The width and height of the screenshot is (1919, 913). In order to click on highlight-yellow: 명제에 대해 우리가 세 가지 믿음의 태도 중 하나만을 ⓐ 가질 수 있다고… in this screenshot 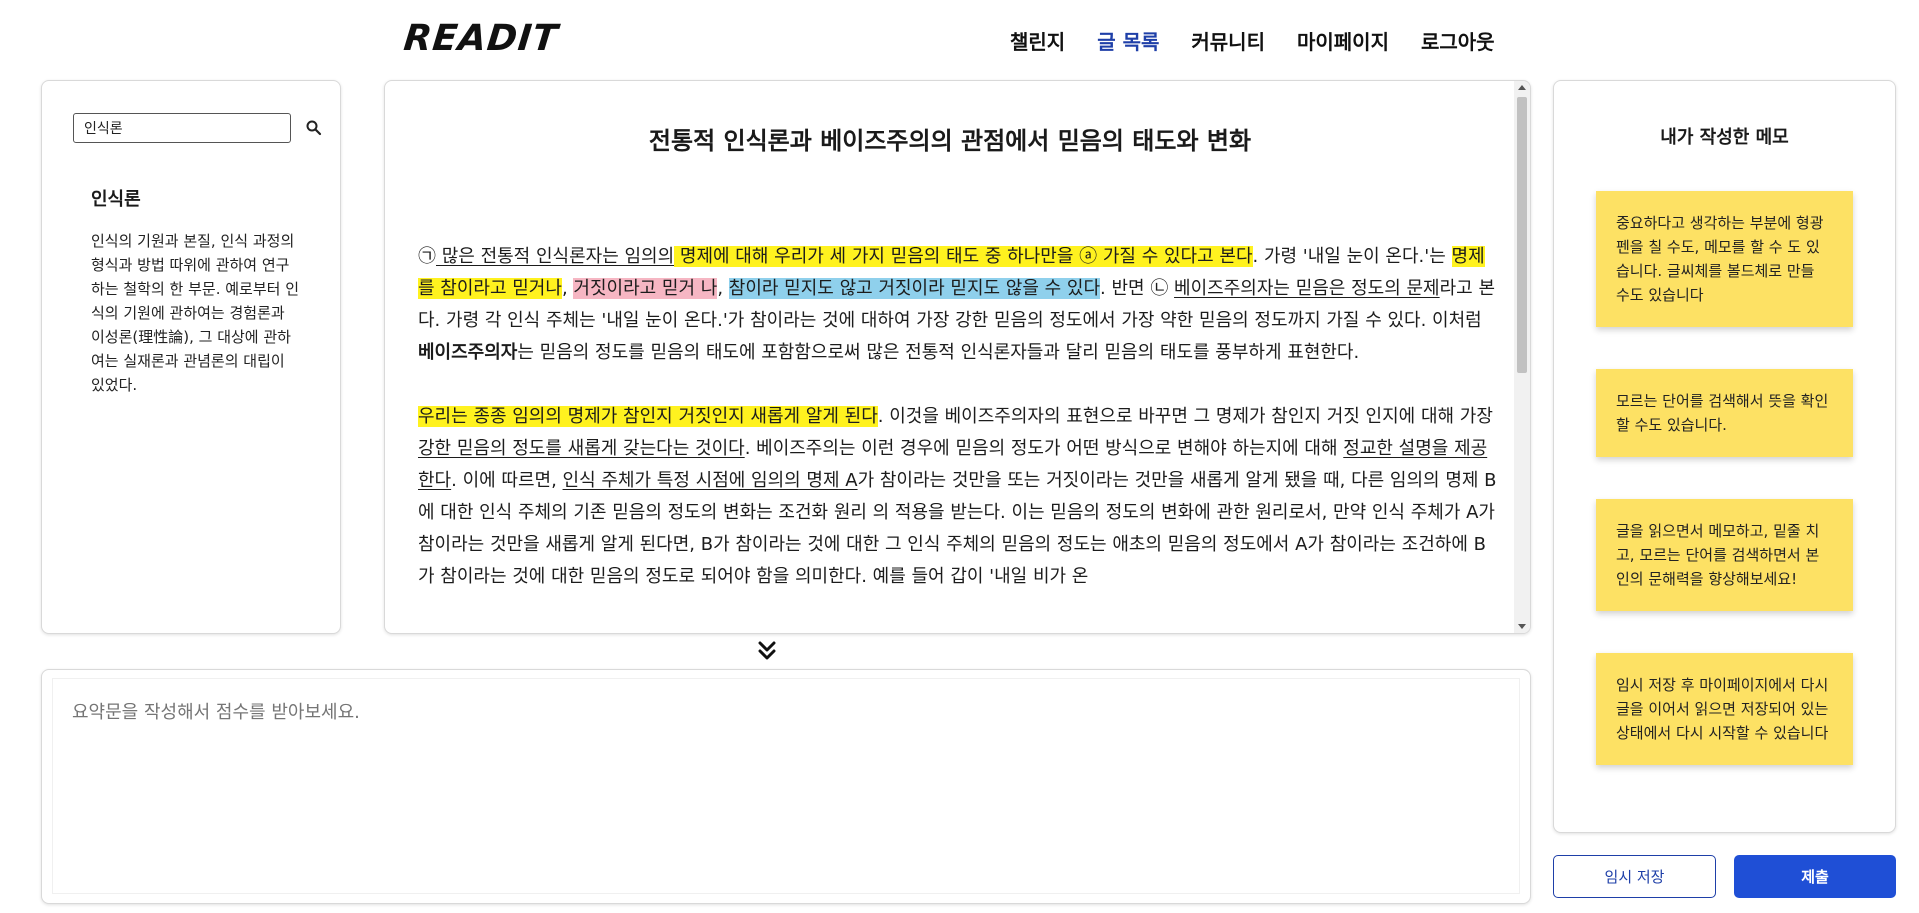, I will do `click(963, 256)`.